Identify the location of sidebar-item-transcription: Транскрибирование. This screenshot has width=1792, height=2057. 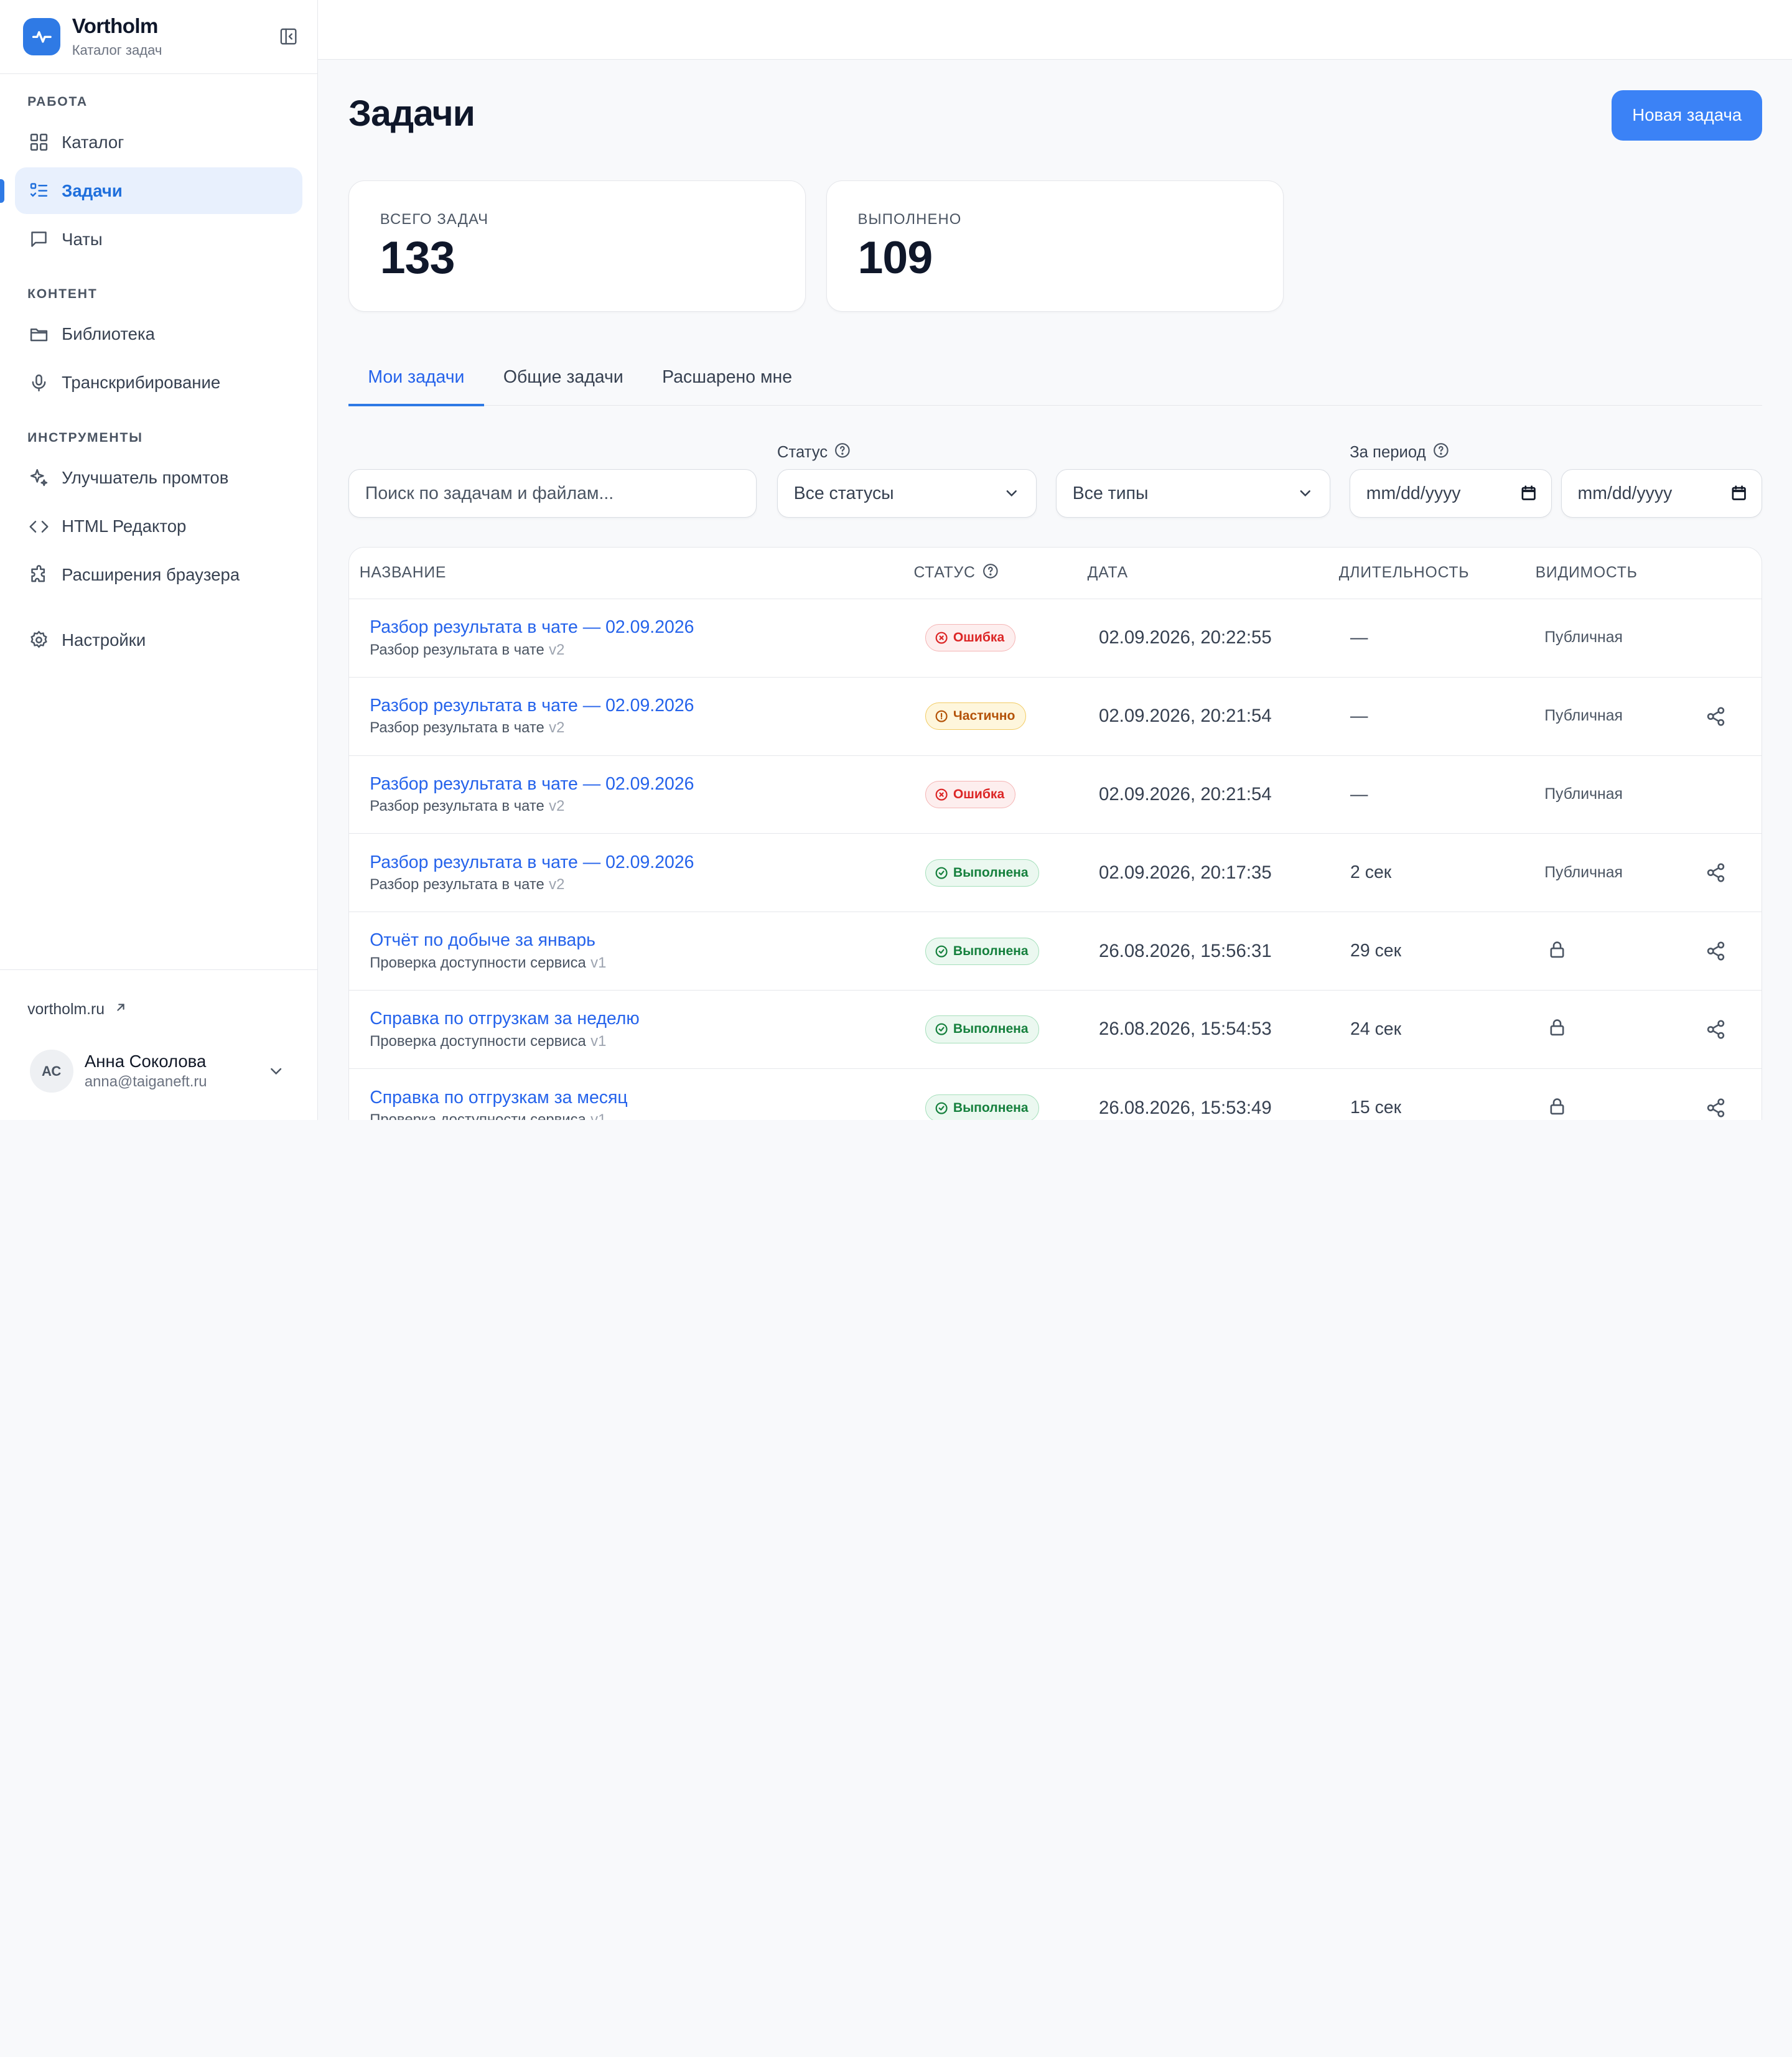
(158, 383).